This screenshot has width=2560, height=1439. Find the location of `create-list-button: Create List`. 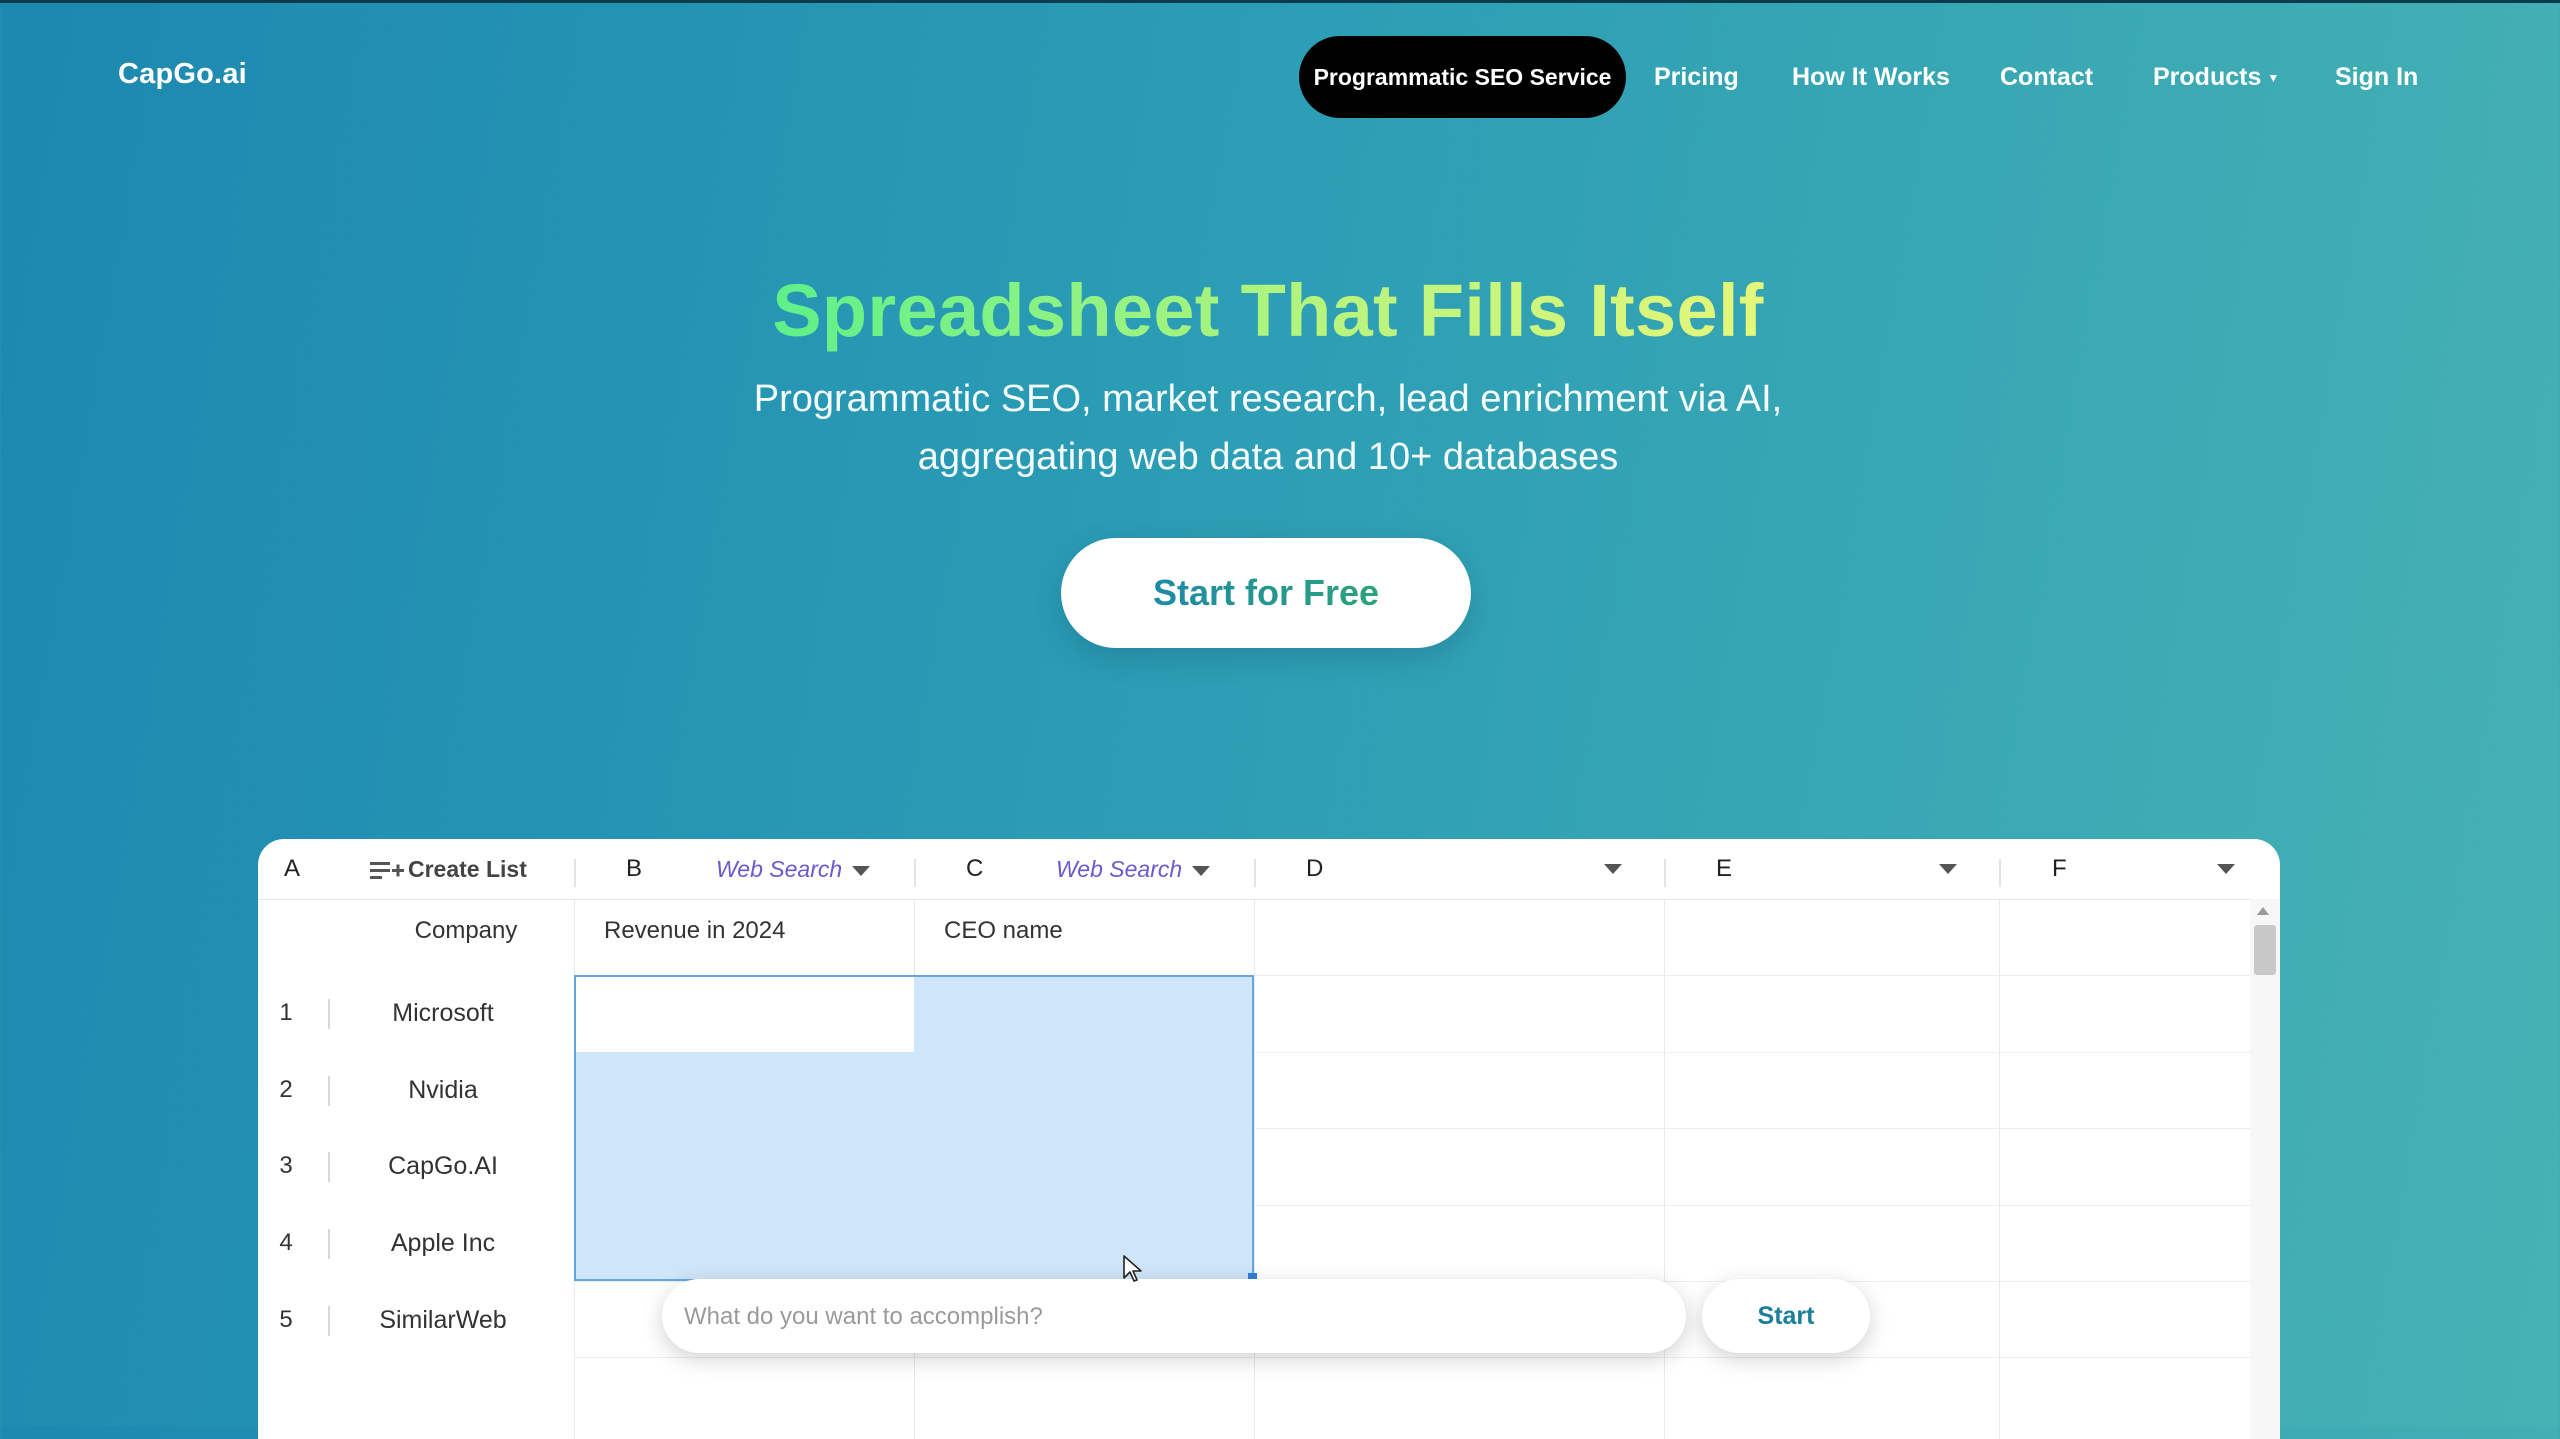

create-list-button: Create List is located at coordinates (448, 869).